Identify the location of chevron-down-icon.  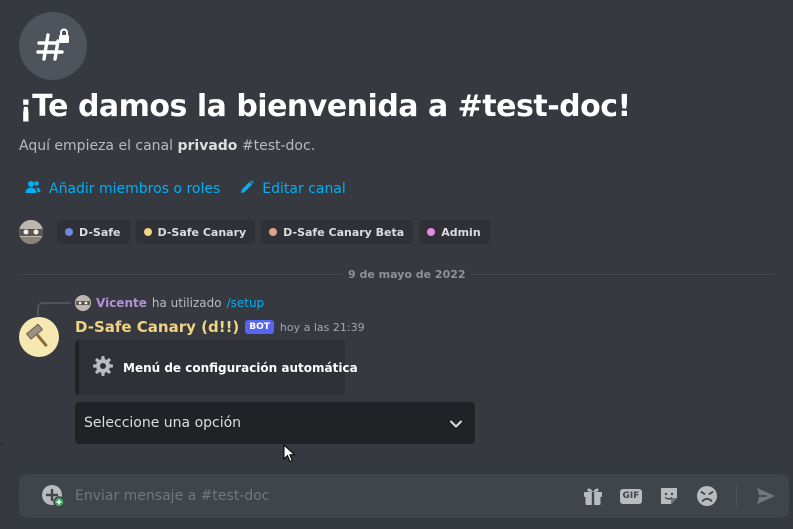
(456, 423).